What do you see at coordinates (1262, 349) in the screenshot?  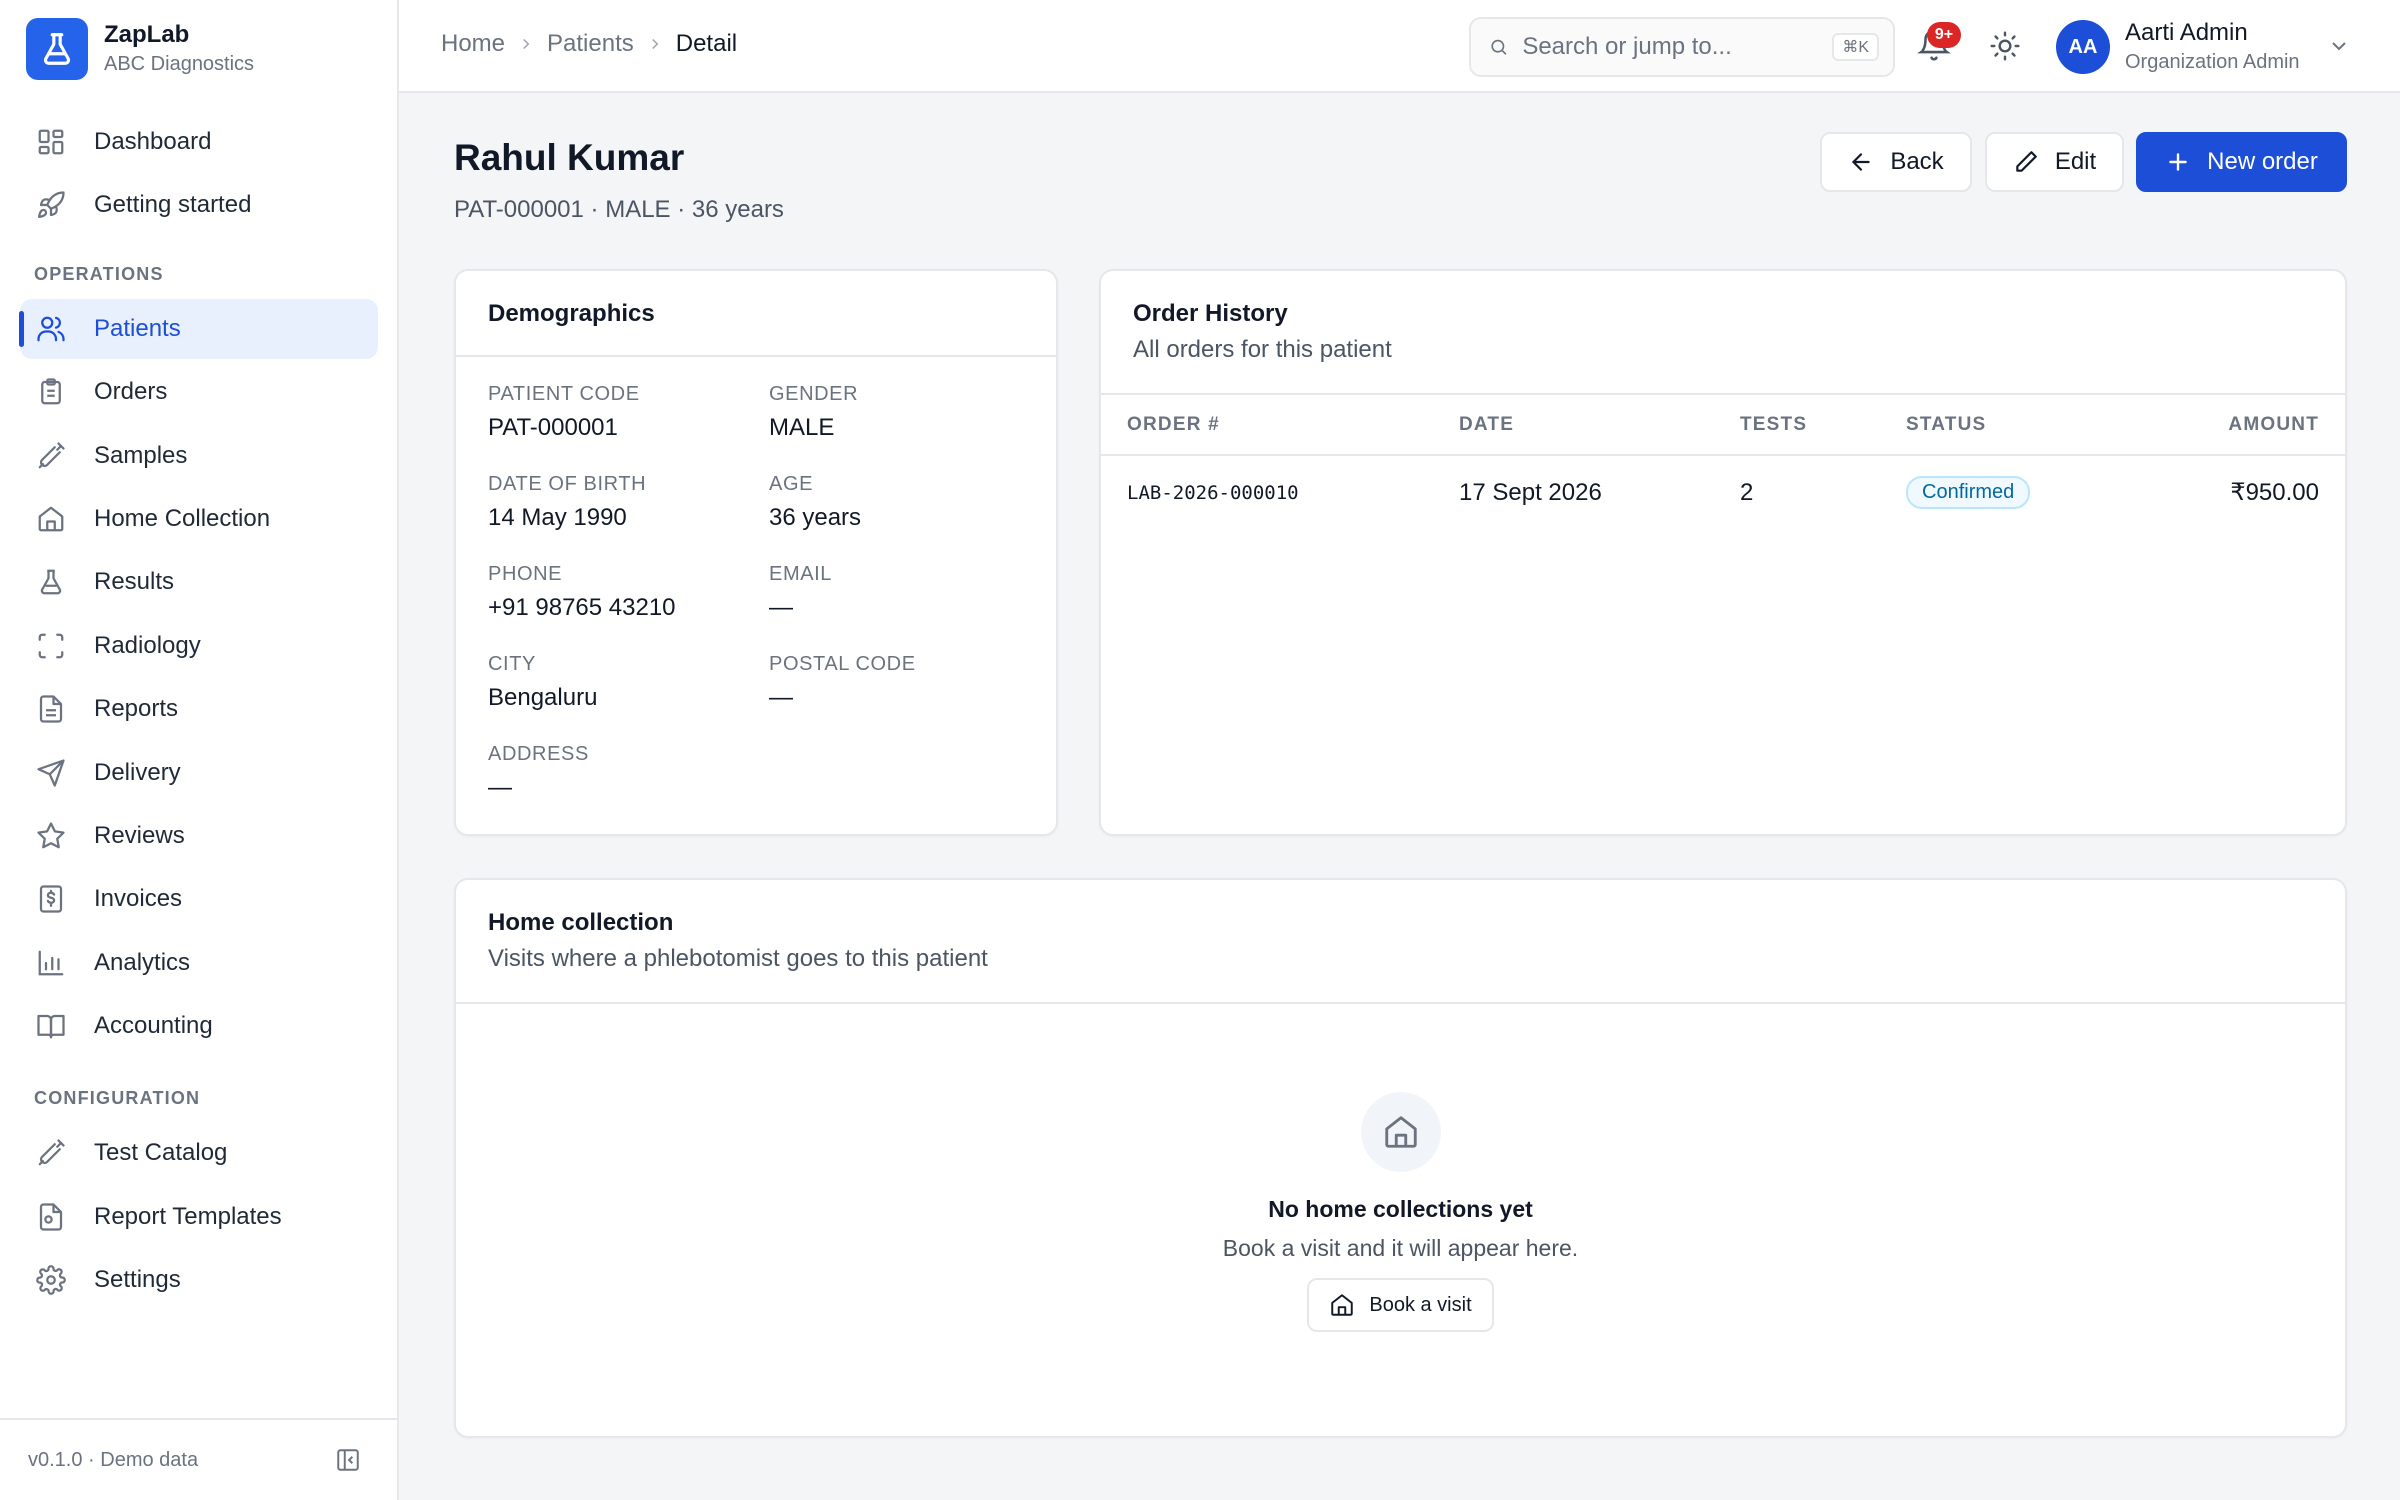 I see `order-history-description: All orders for this patient` at bounding box center [1262, 349].